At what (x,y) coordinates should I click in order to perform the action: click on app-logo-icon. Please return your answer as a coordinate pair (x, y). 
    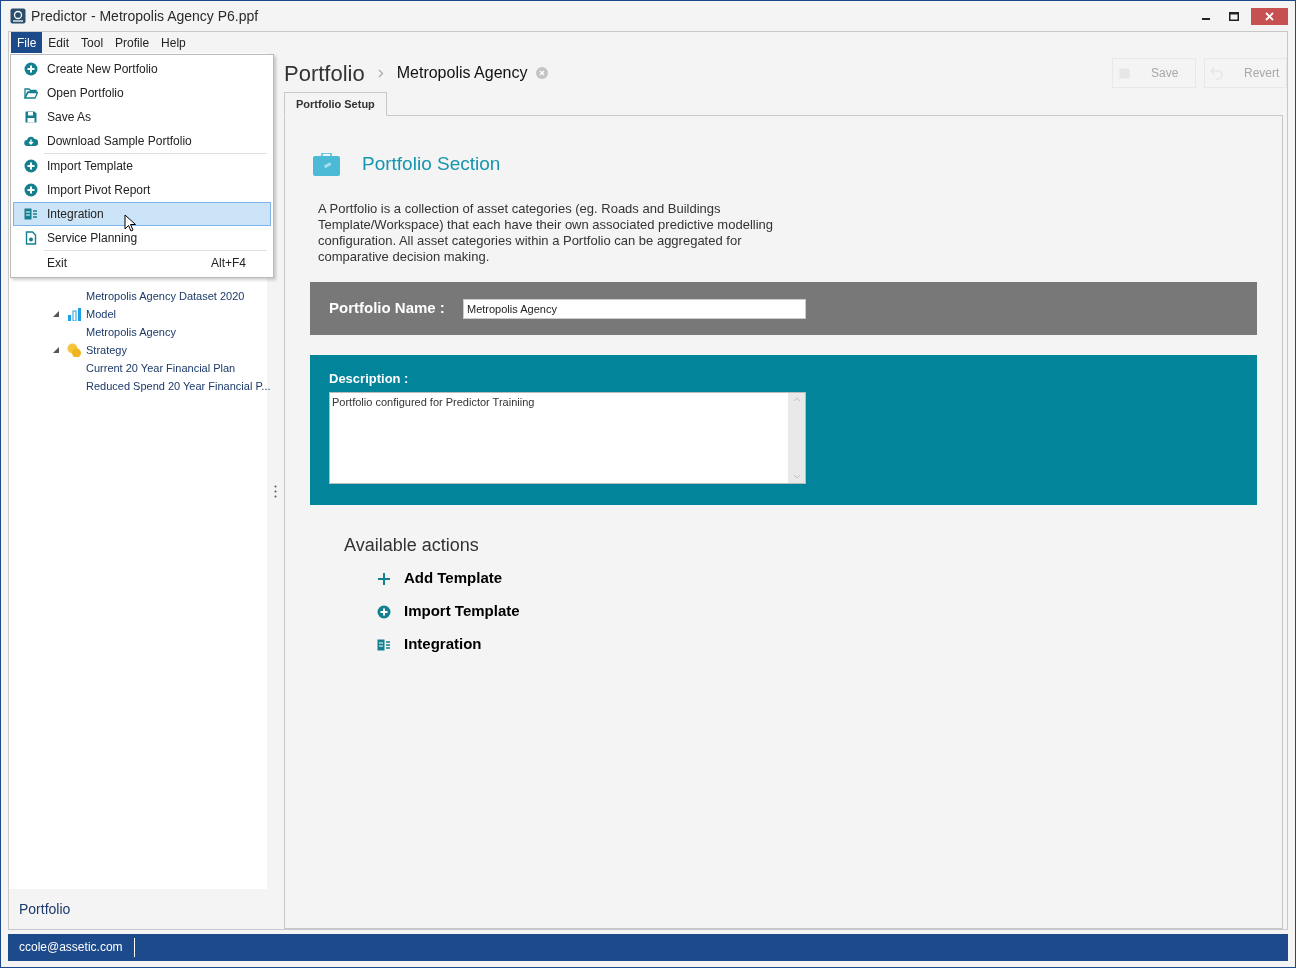
    Looking at the image, I should click on (18, 16).